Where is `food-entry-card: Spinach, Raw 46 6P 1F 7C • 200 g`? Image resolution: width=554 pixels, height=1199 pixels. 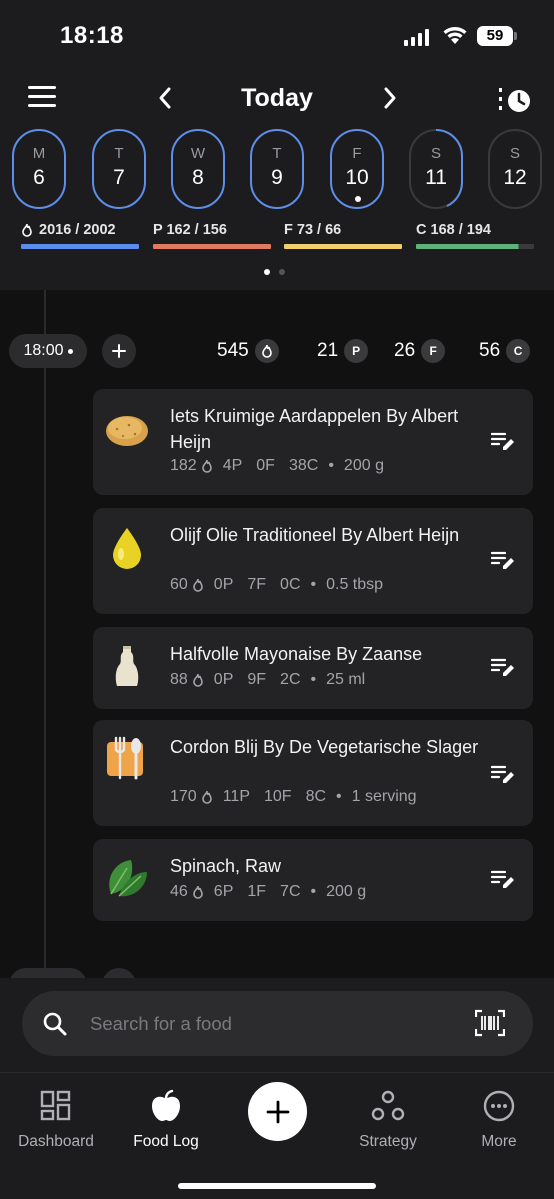
food-entry-card: Spinach, Raw 46 6P 1F 7C • 200 g is located at coordinates (313, 880).